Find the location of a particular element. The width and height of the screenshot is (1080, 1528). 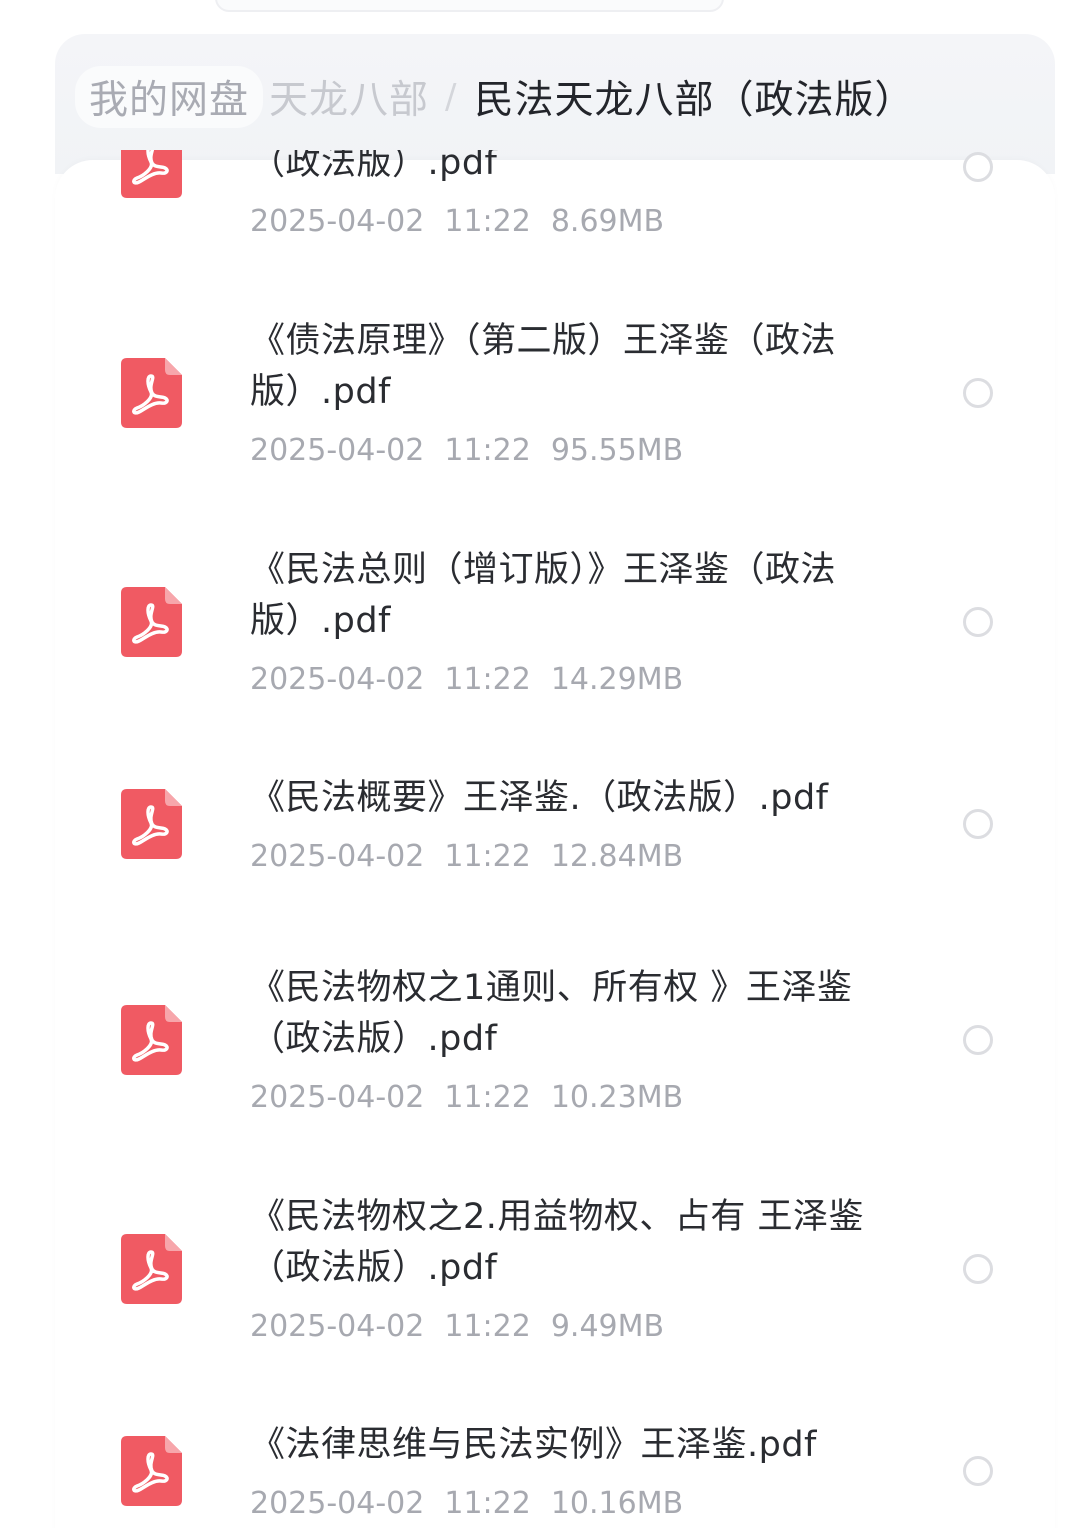

file-name: （政法版）.pdf is located at coordinates (374, 166).